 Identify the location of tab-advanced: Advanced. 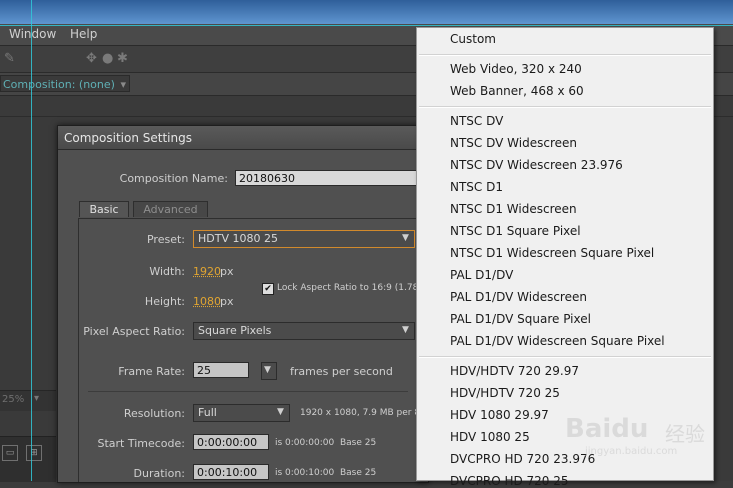
(170, 209).